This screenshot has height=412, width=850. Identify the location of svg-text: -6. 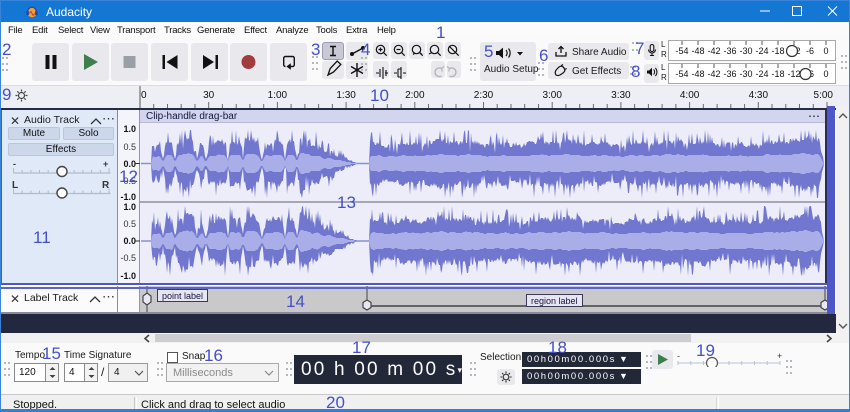
(810, 51).